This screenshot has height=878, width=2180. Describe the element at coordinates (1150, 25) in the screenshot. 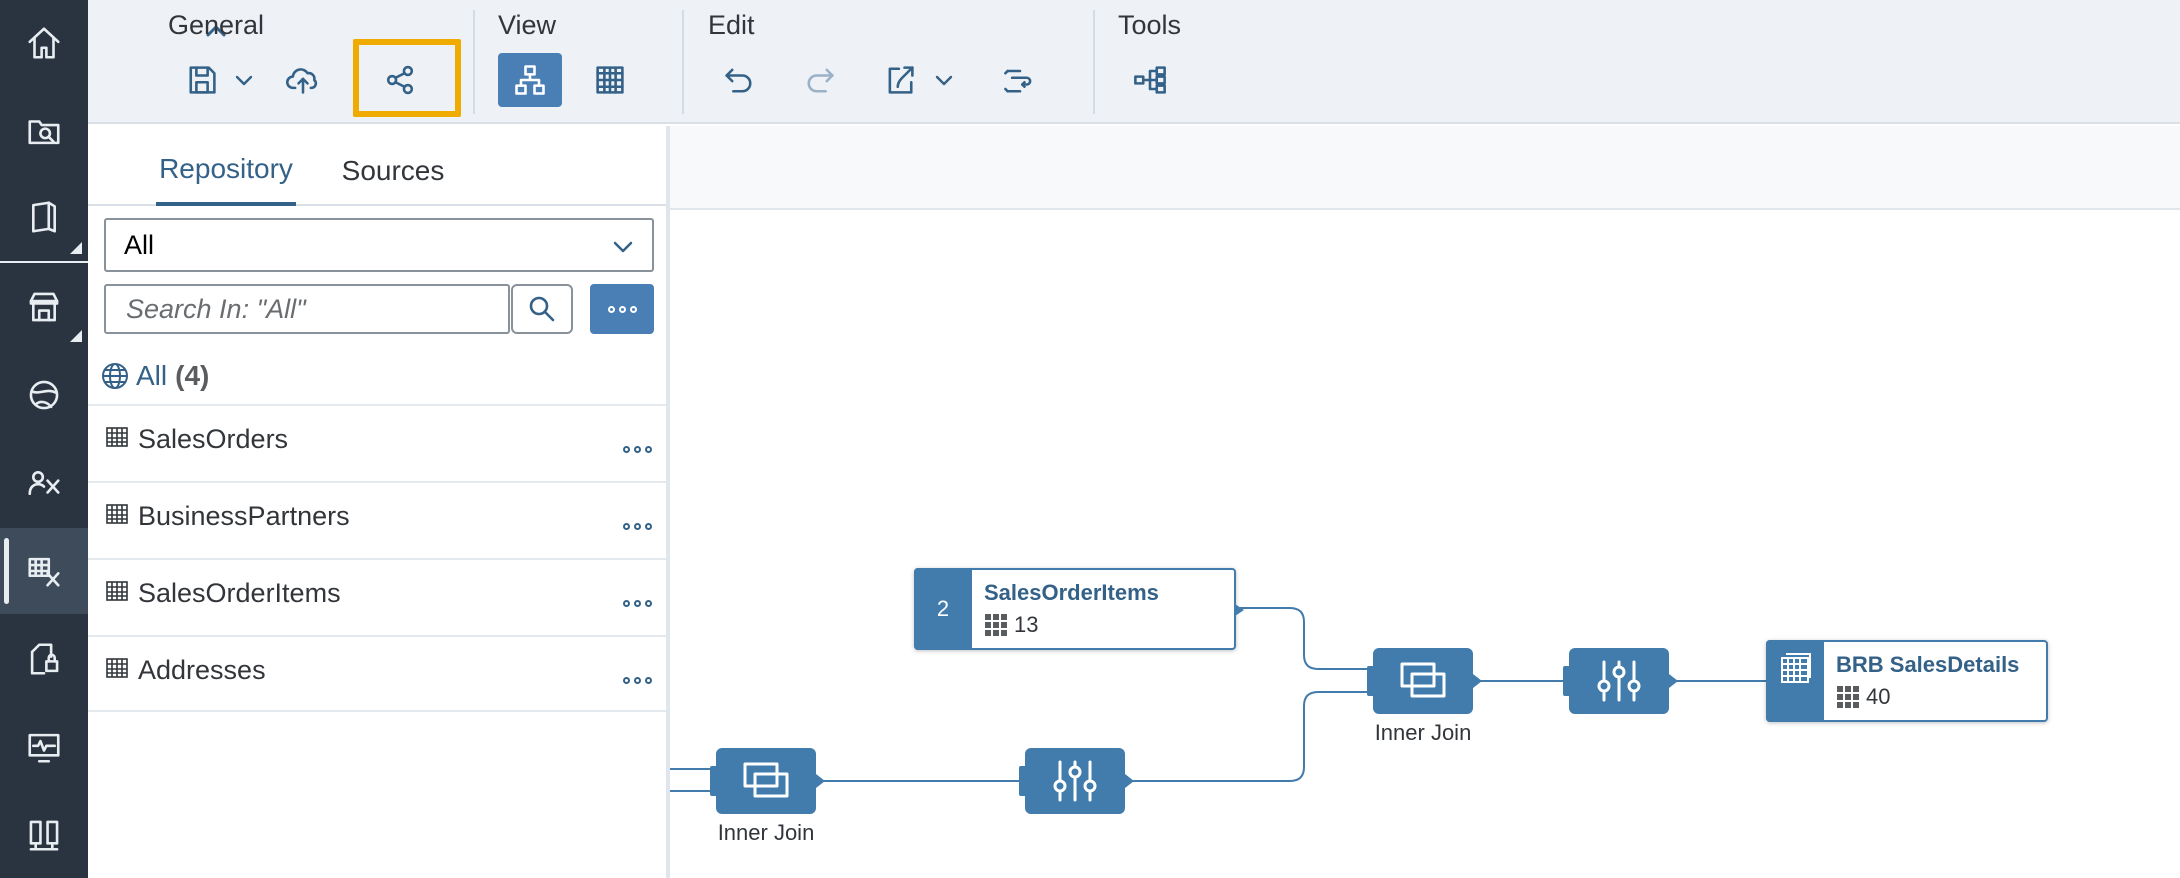

I see `group-label-tools: Tools` at that location.